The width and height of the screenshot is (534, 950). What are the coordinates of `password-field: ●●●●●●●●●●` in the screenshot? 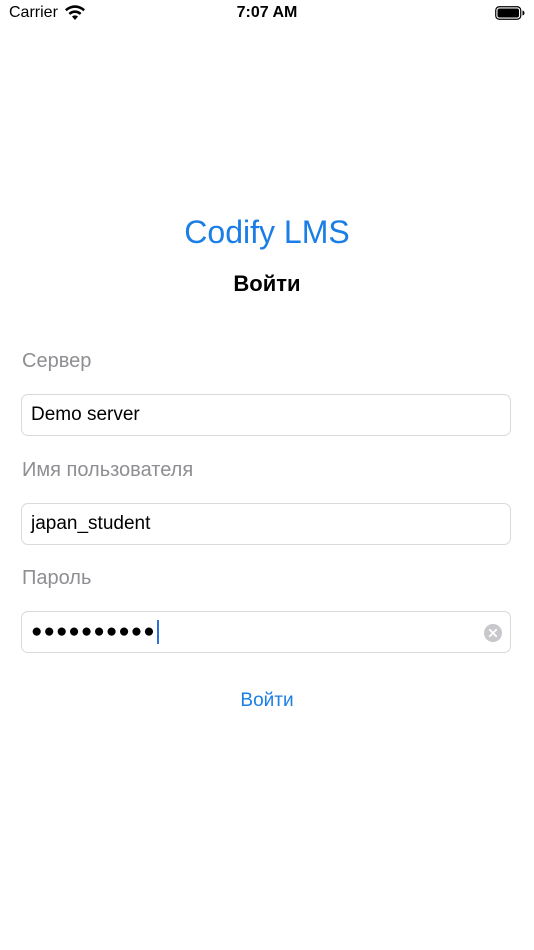 It's located at (266, 632).